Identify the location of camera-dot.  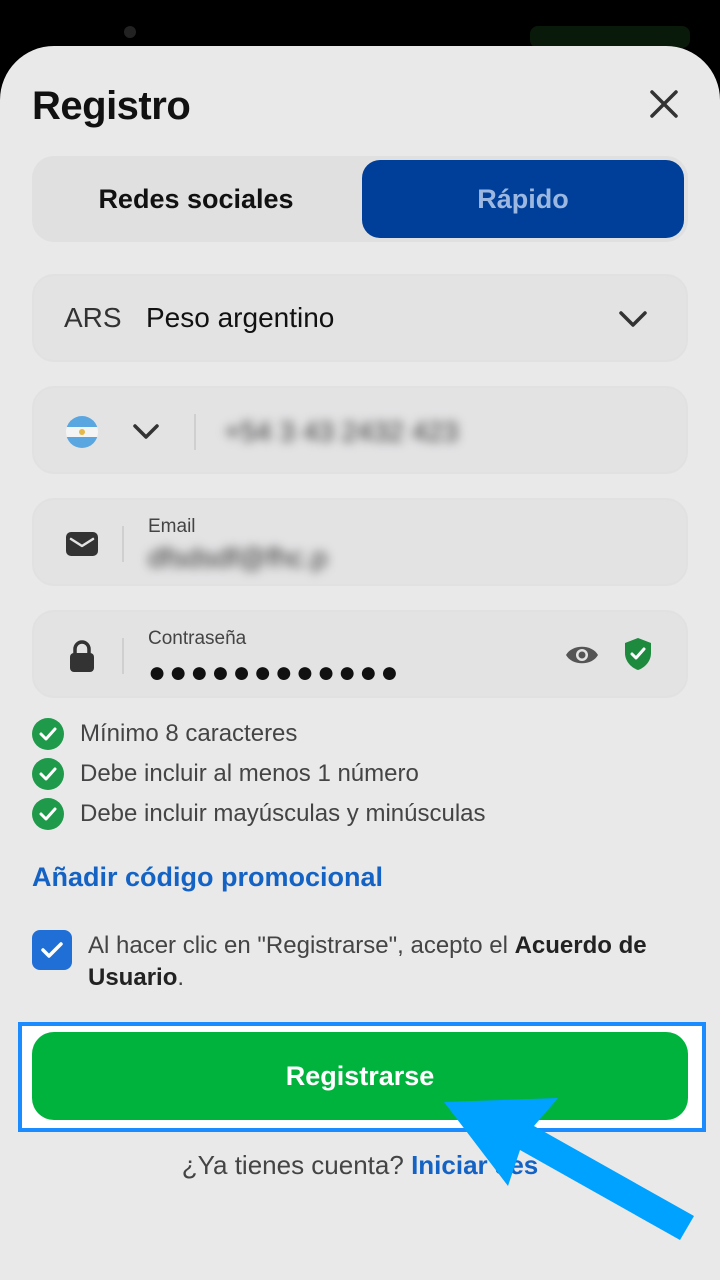
(130, 32).